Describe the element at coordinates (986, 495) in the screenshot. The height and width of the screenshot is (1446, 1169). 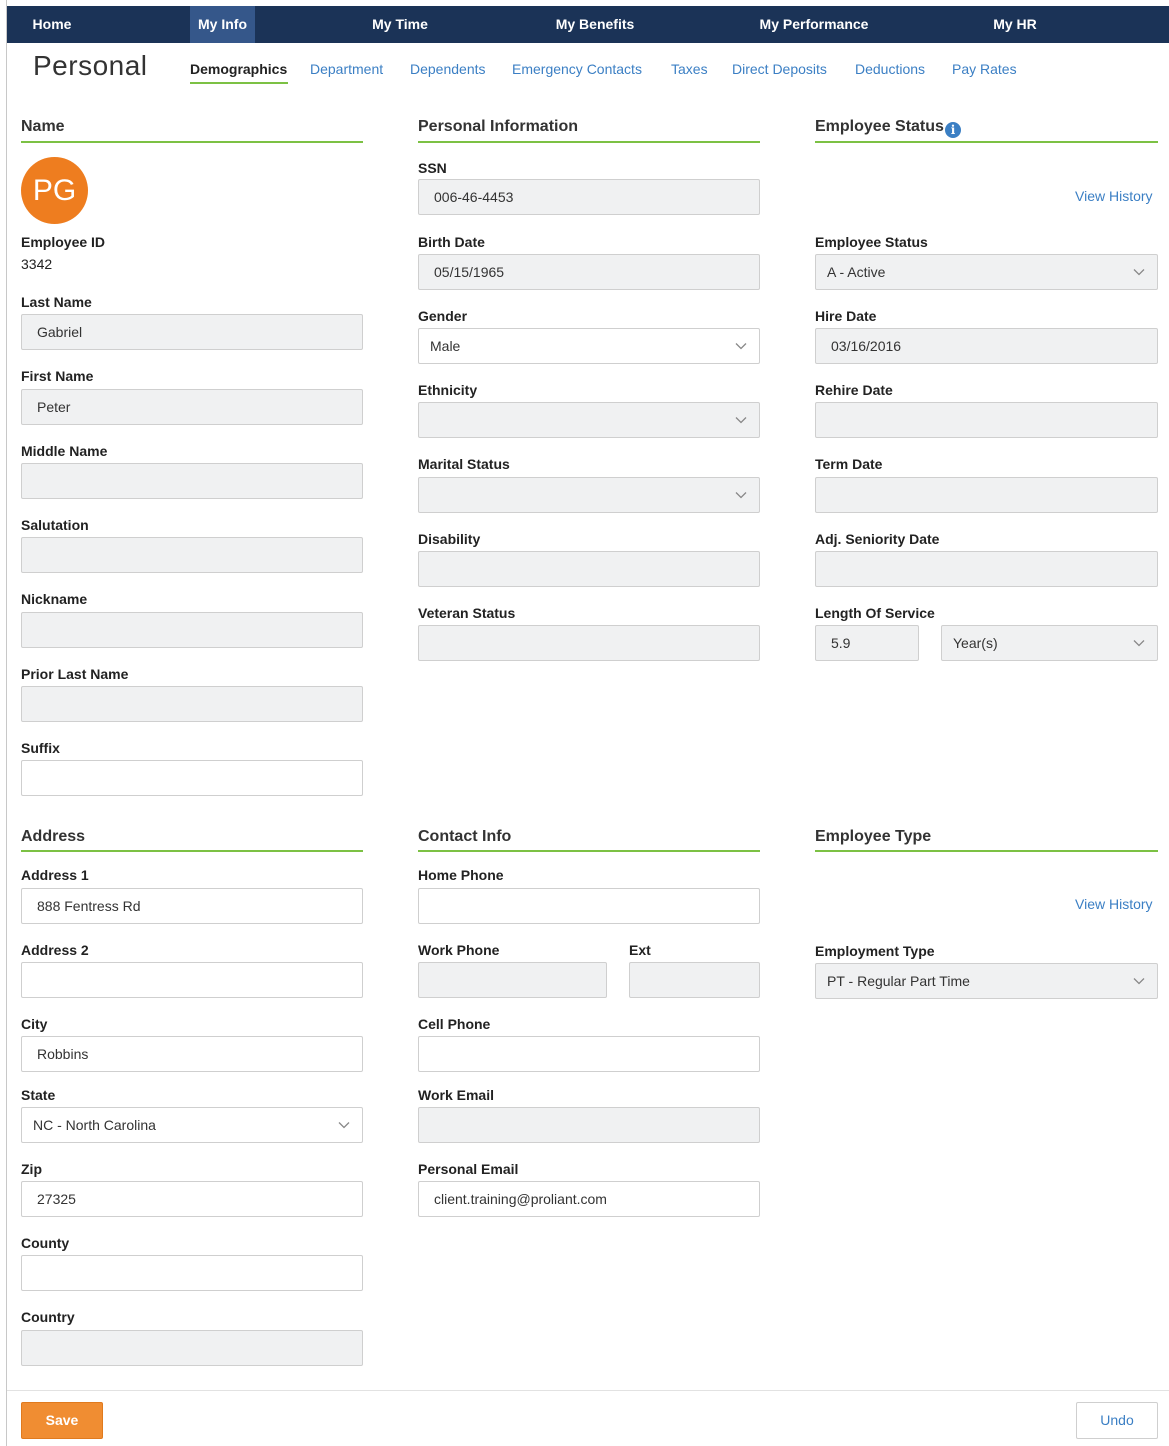
I see `term-date-field` at that location.